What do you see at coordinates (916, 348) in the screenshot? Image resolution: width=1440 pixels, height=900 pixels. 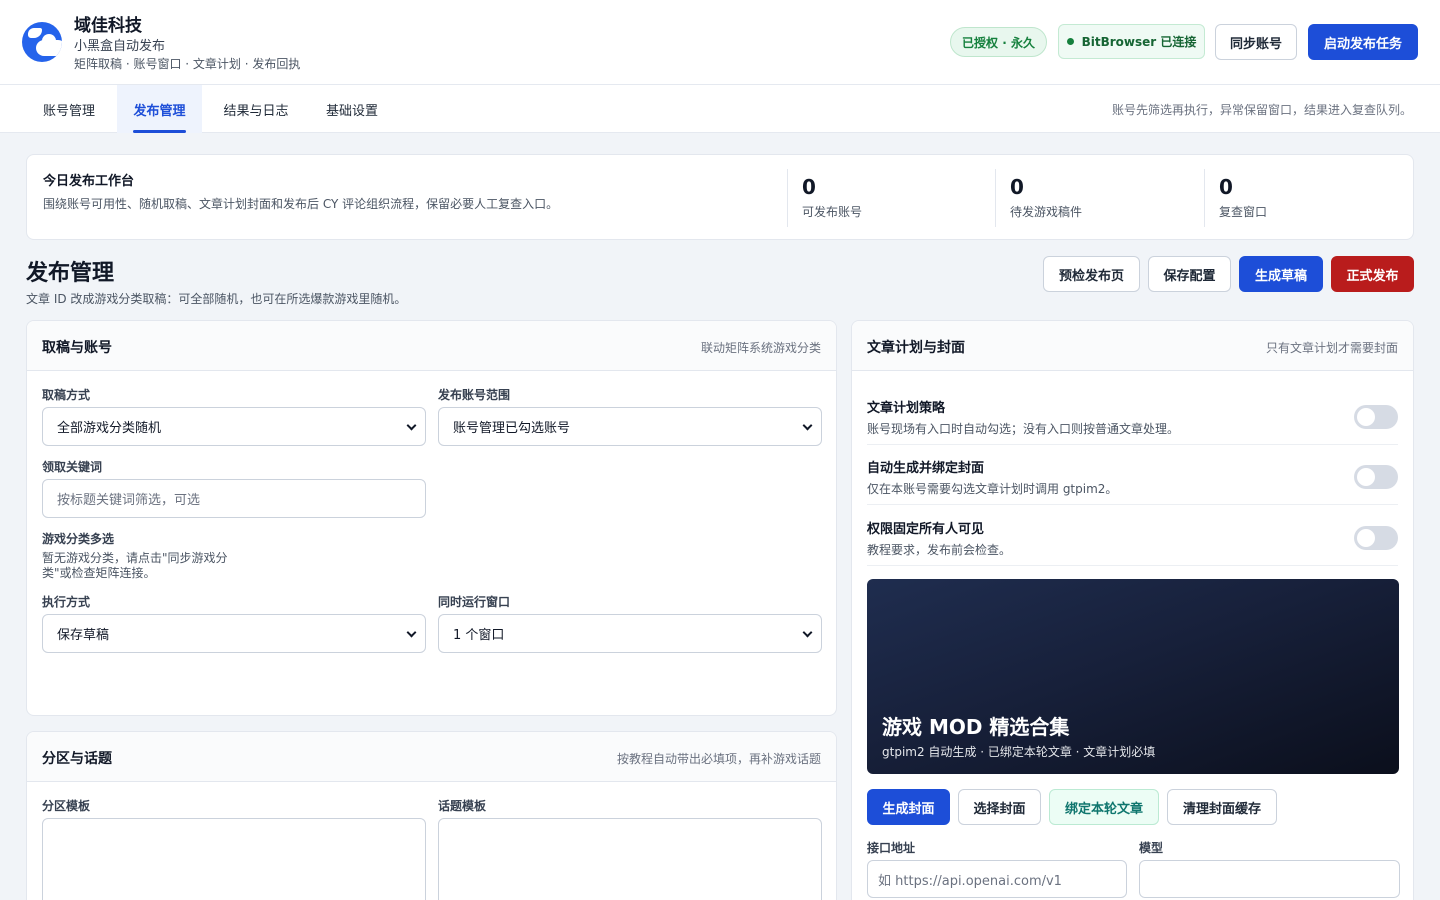 I see `card-title: 文章计划与封面` at bounding box center [916, 348].